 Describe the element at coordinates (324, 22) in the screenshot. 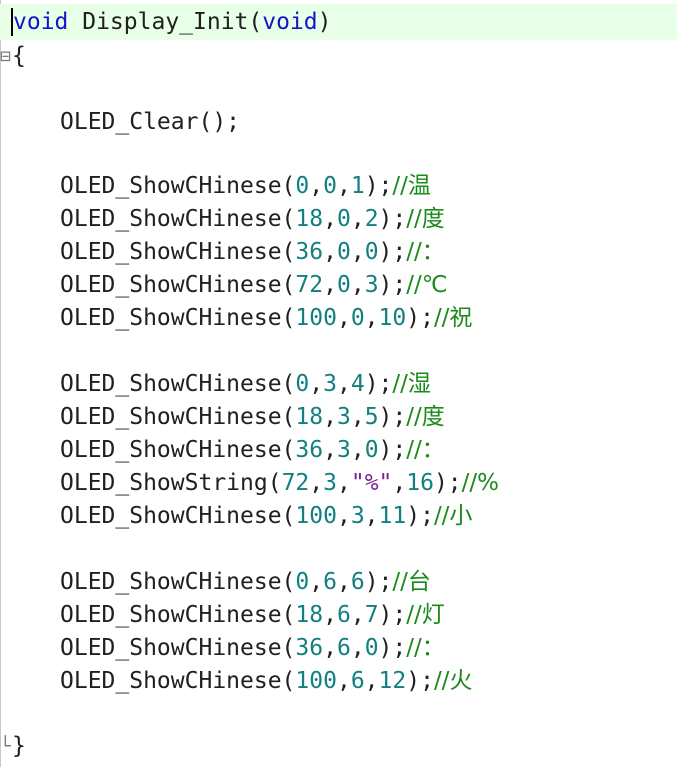

I see `signature-close-paren: )` at that location.